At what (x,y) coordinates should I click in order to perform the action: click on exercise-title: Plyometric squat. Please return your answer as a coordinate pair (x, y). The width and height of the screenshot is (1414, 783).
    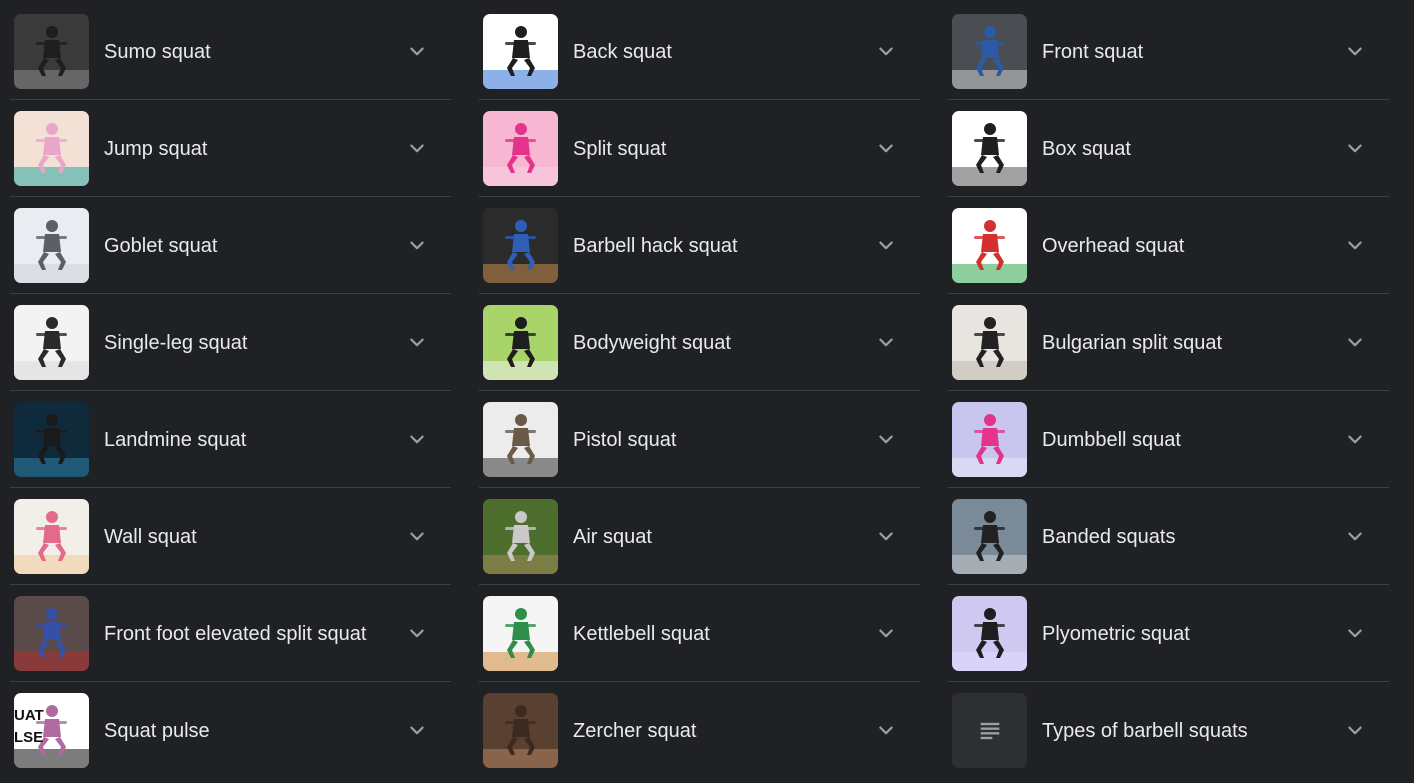
    Looking at the image, I should click on (1116, 633).